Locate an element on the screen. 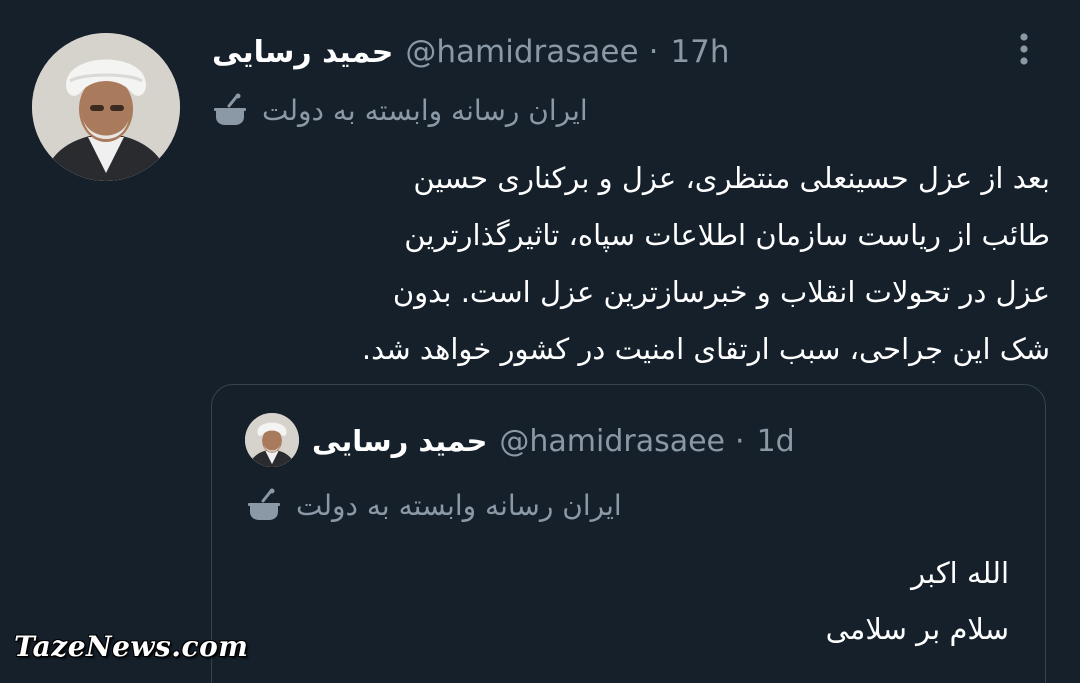 The height and width of the screenshot is (683, 1080). quoted-tweet-body-line: الله اکبر is located at coordinates (960, 573).